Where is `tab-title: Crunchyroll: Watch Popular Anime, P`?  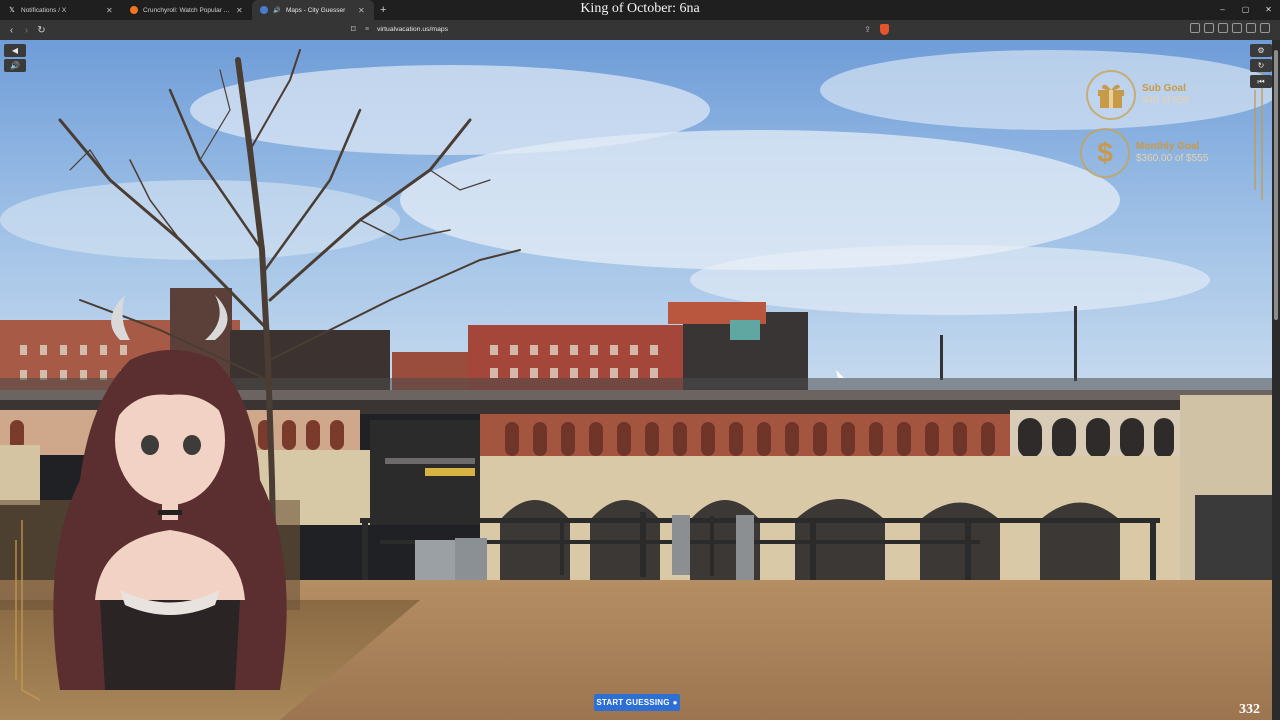
tab-title: Crunchyroll: Watch Popular Anime, P is located at coordinates (187, 10).